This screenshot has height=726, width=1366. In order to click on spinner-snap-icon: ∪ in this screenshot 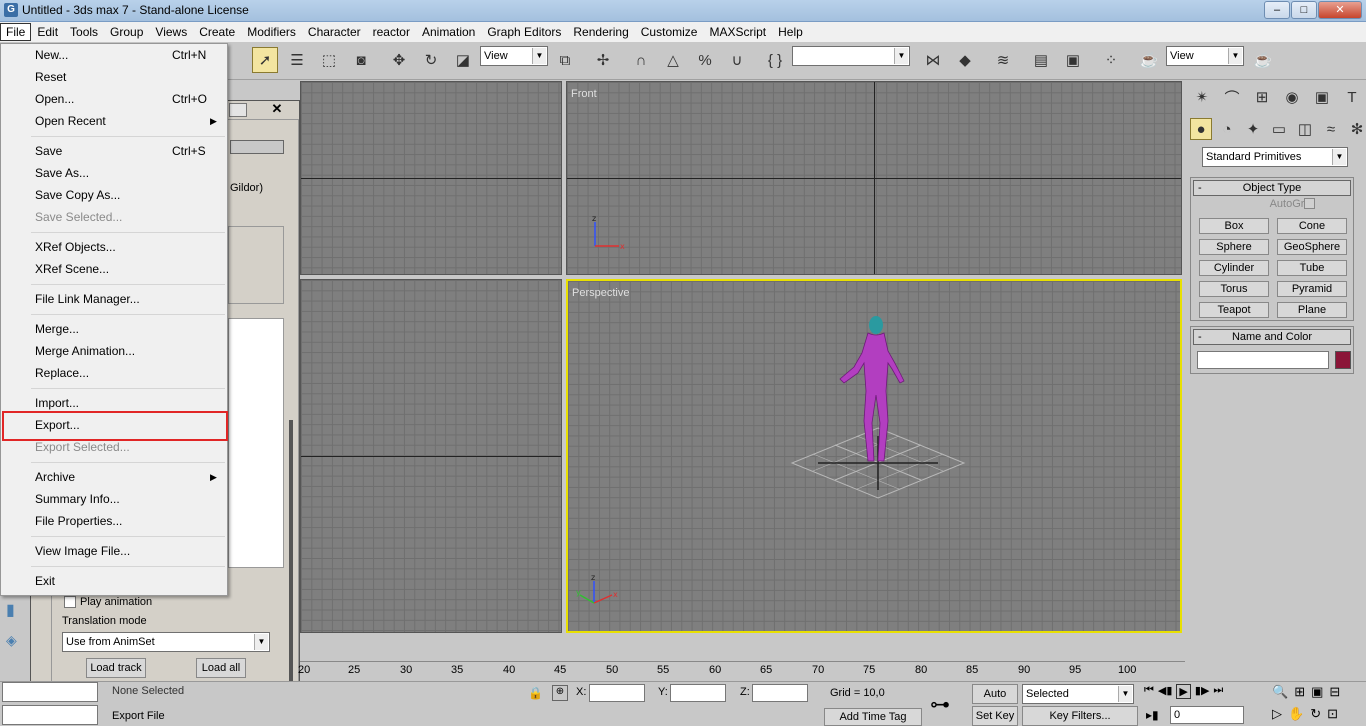, I will do `click(737, 60)`.